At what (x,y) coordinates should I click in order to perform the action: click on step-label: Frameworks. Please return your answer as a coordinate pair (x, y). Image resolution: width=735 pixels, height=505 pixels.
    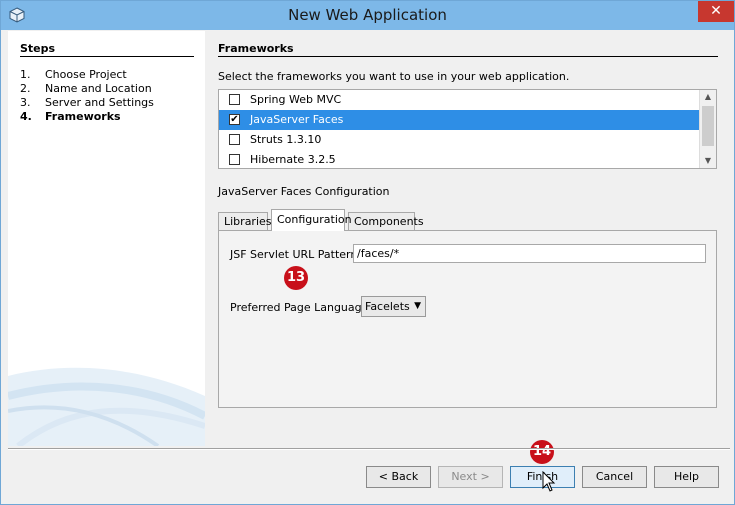
    Looking at the image, I should click on (83, 116).